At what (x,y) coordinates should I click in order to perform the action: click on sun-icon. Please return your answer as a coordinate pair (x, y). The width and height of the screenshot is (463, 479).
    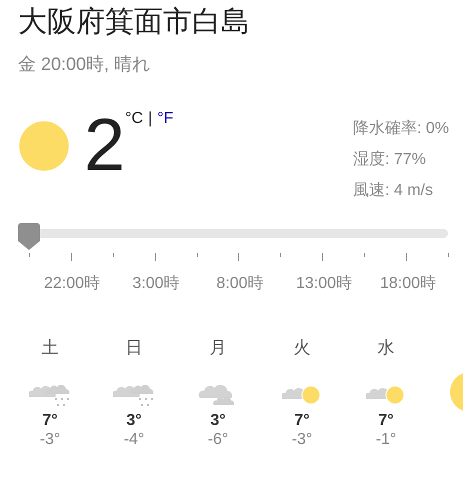
    Looking at the image, I should click on (44, 146).